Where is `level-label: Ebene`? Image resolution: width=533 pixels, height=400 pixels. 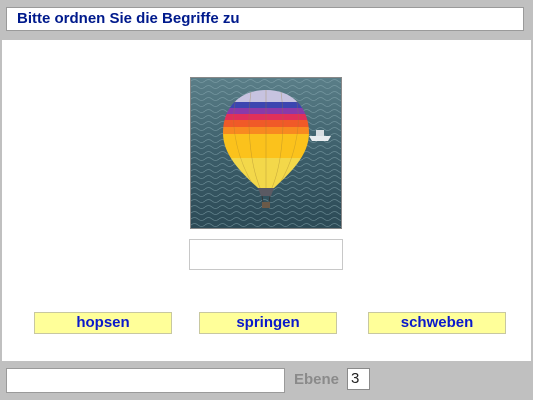
level-label: Ebene is located at coordinates (317, 379).